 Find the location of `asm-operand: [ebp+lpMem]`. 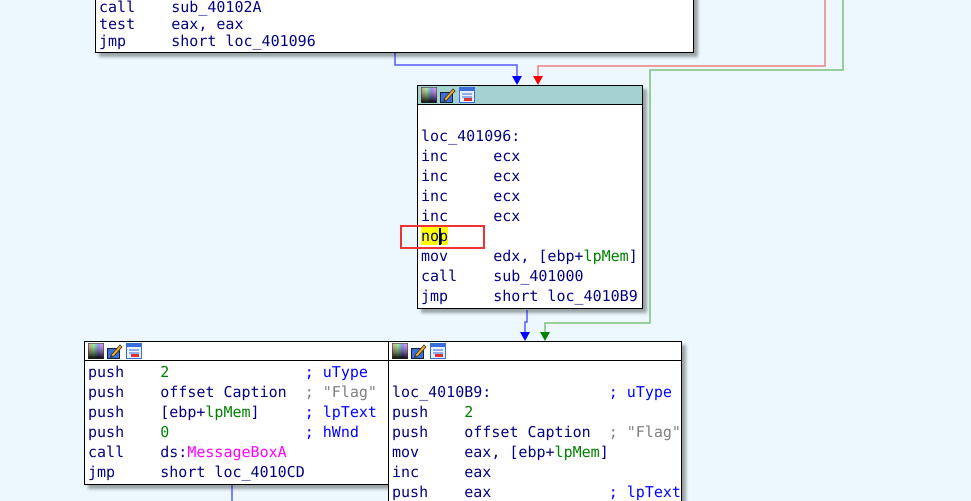

asm-operand: [ebp+lpMem] is located at coordinates (210, 412).